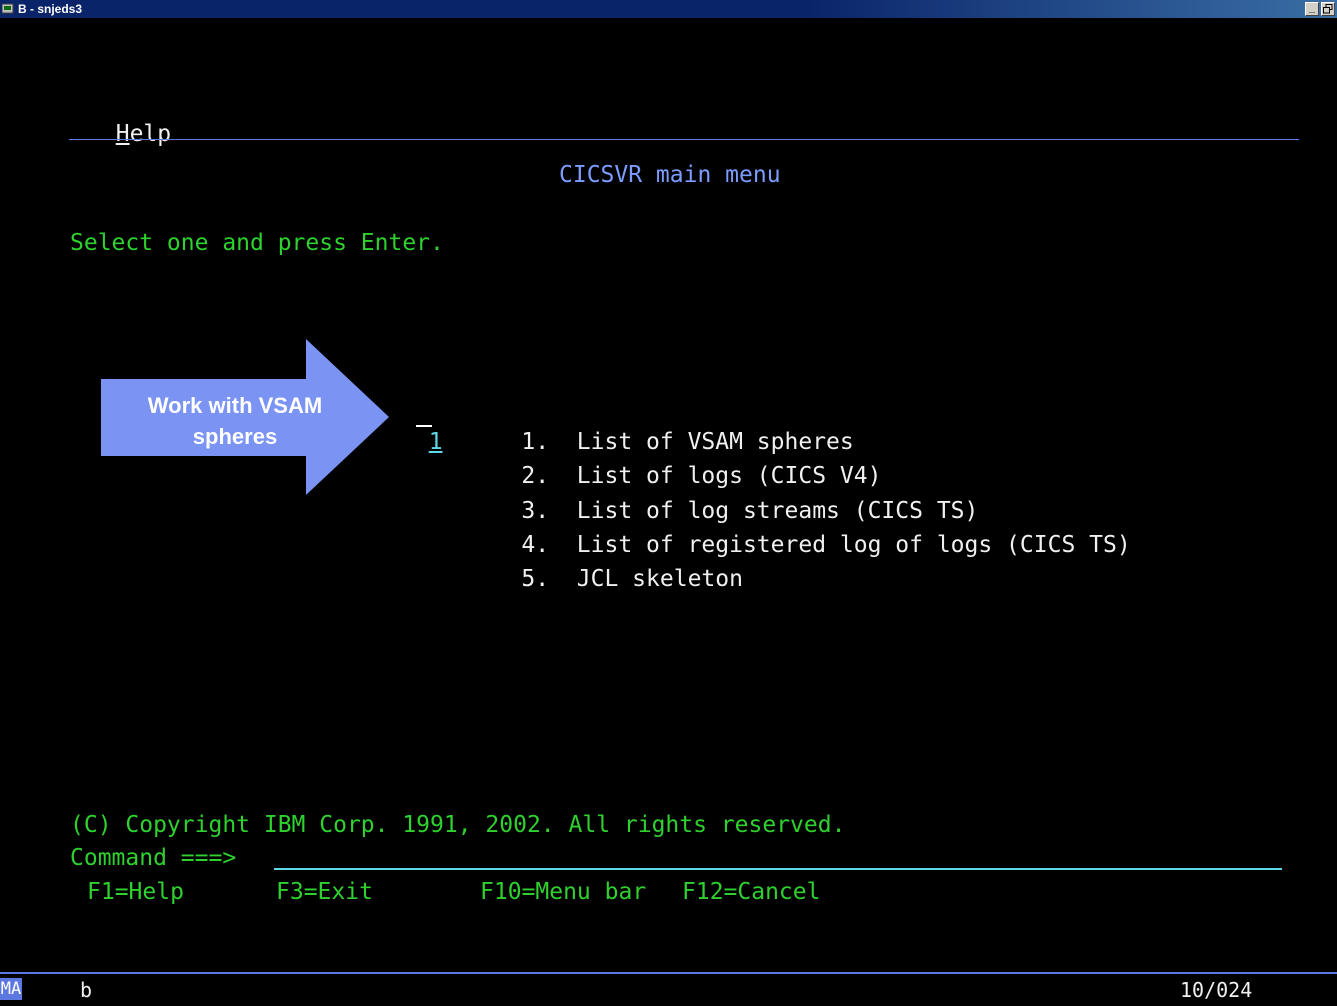 The width and height of the screenshot is (1337, 1006). I want to click on menu-bar-divider, so click(684, 139).